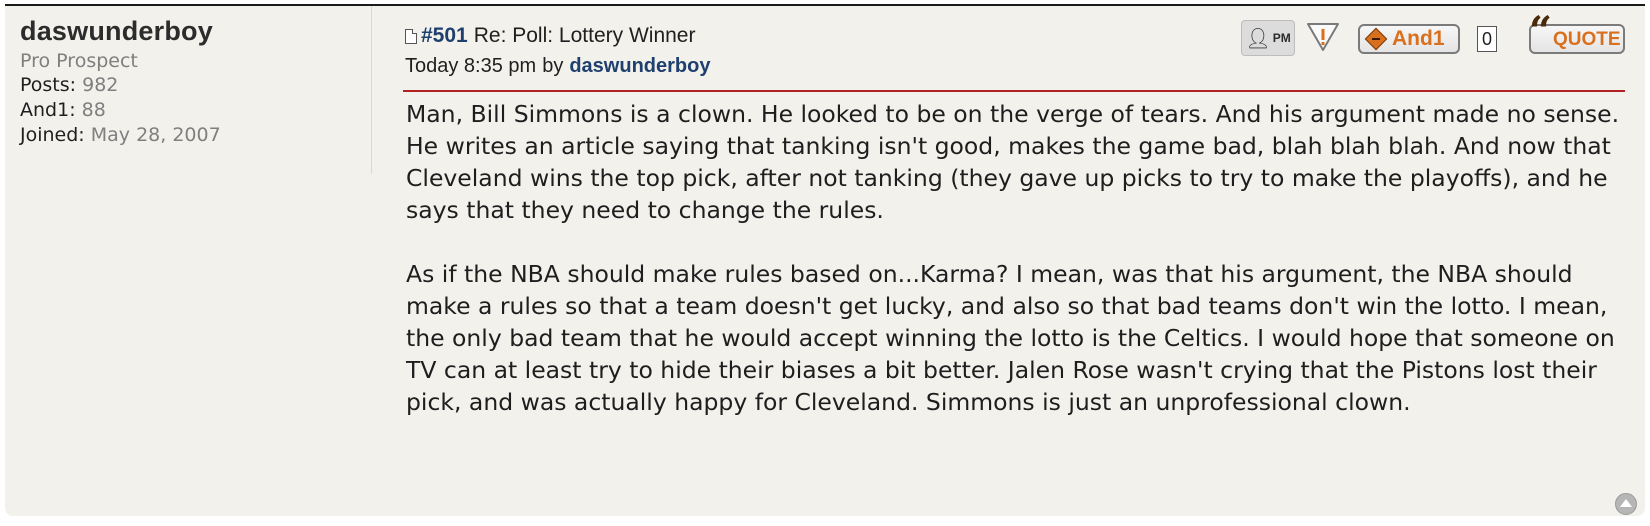 The image size is (1650, 526). Describe the element at coordinates (584, 35) in the screenshot. I see `post-title: Re: Poll: Lottery Winner` at that location.